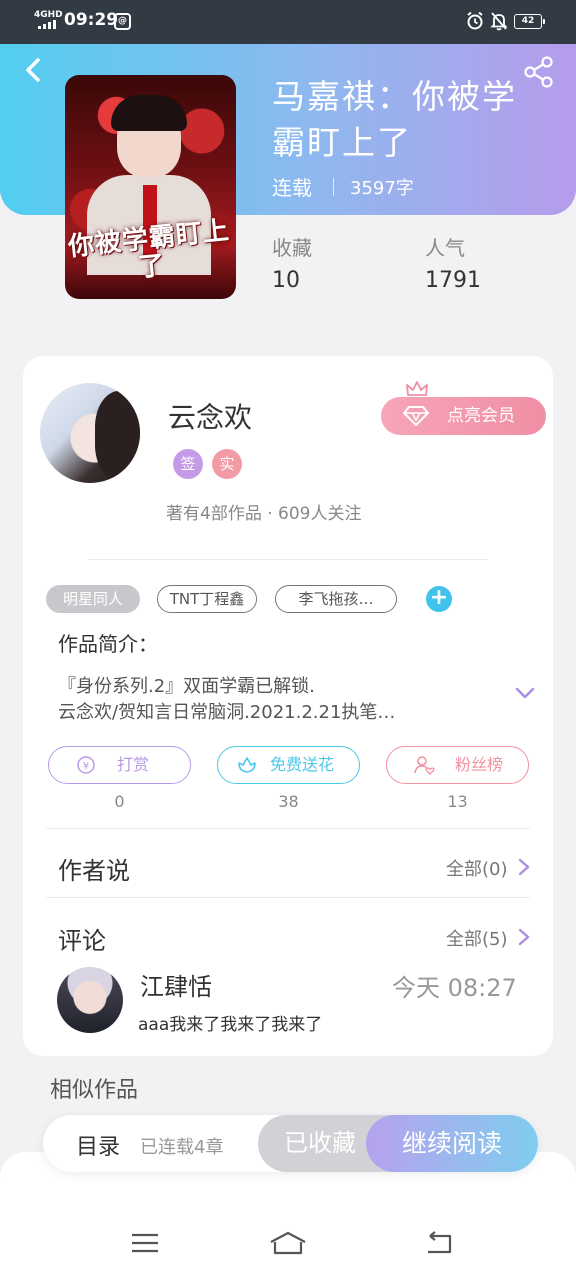 The image size is (576, 1280). What do you see at coordinates (90, 433) in the screenshot?
I see `author-avatar` at bounding box center [90, 433].